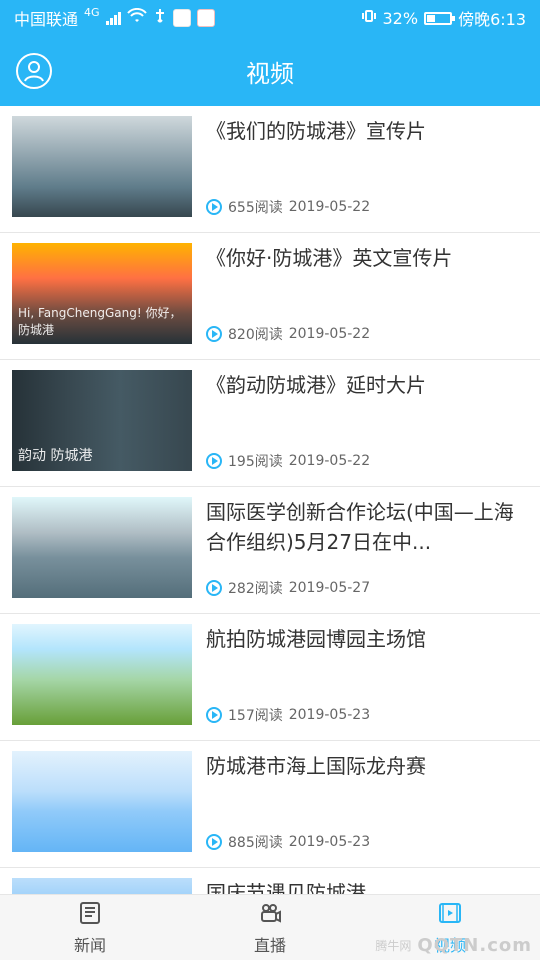 This screenshot has height=960, width=540. What do you see at coordinates (255, 716) in the screenshot?
I see `views-count: 157阅读` at bounding box center [255, 716].